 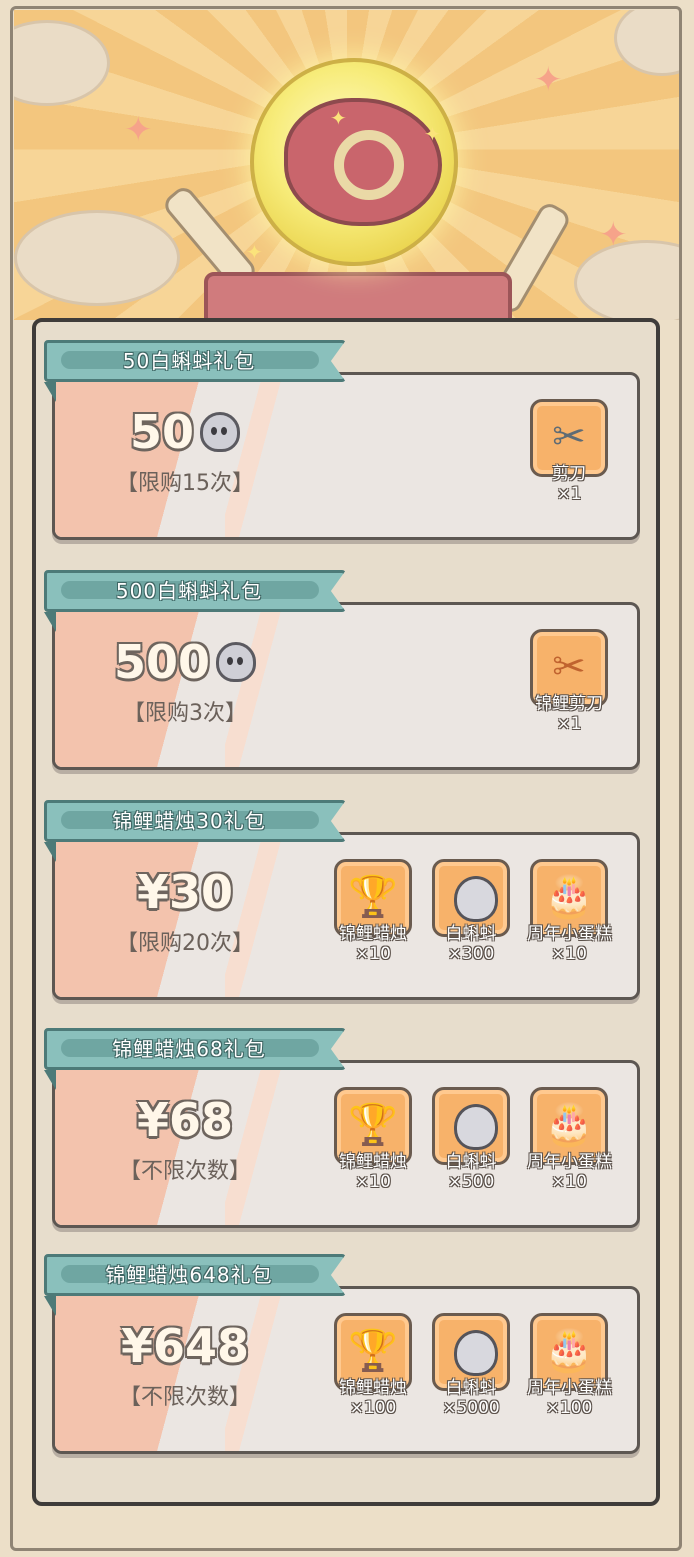 What do you see at coordinates (569, 704) in the screenshot?
I see `item-name: 锦鲤剪刀` at bounding box center [569, 704].